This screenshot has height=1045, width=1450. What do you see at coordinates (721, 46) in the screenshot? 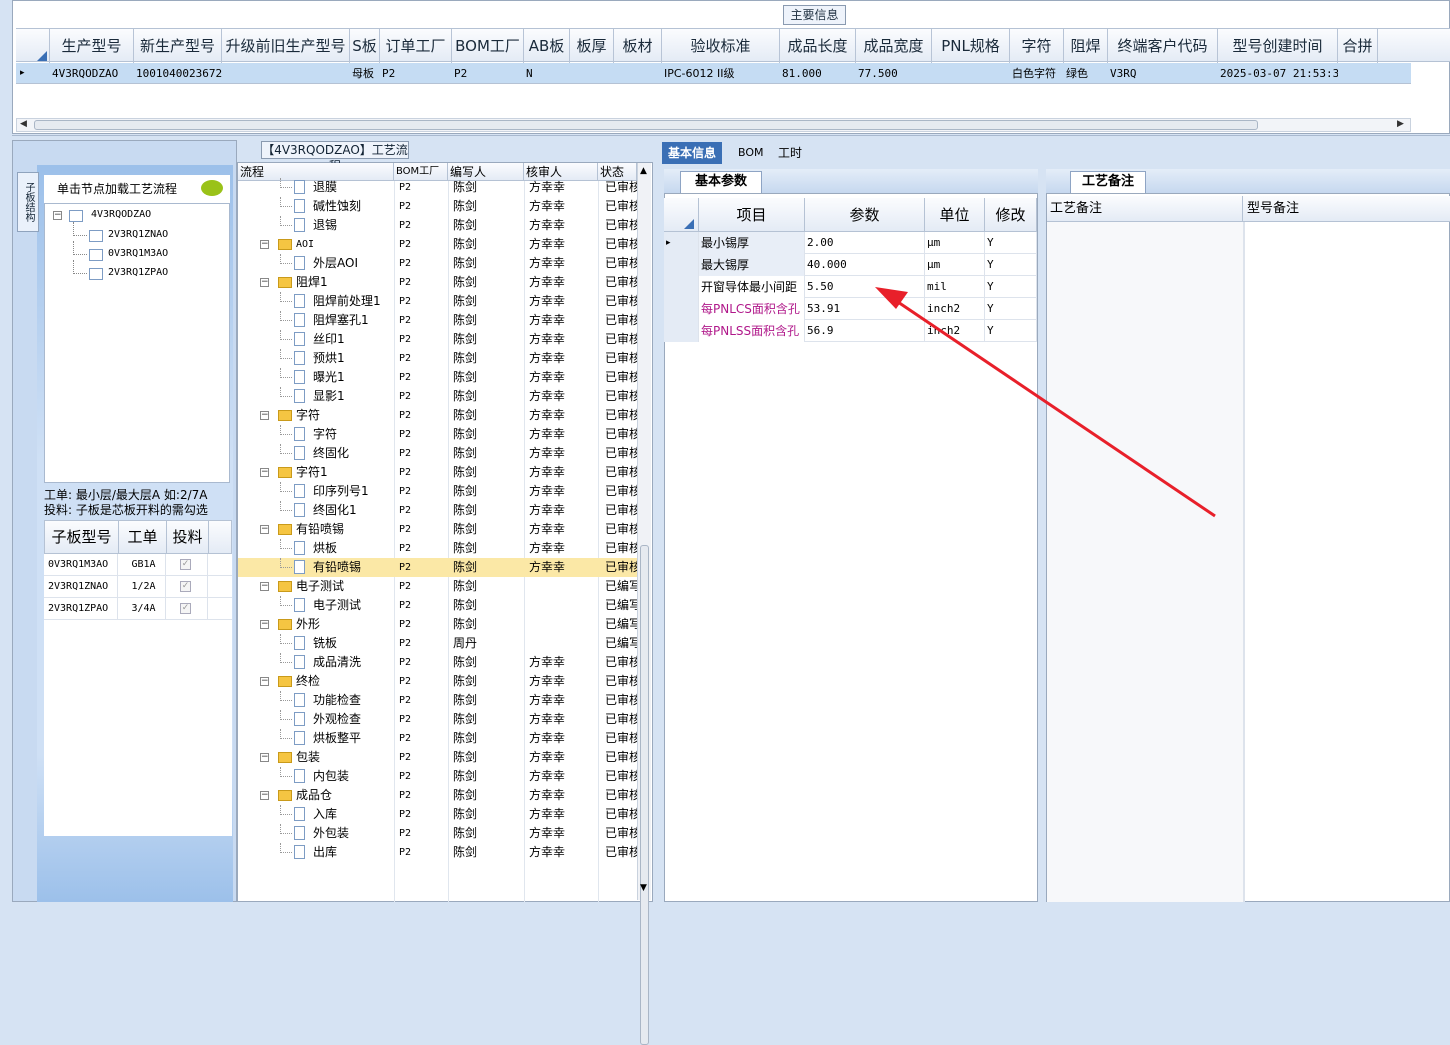
I see `col-9: 验收标准` at bounding box center [721, 46].